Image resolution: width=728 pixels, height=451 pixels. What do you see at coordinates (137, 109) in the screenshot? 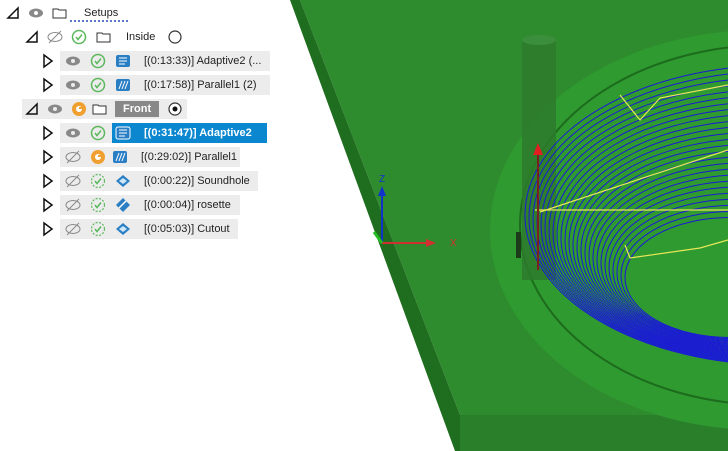
I see `setup-name-active: Front` at bounding box center [137, 109].